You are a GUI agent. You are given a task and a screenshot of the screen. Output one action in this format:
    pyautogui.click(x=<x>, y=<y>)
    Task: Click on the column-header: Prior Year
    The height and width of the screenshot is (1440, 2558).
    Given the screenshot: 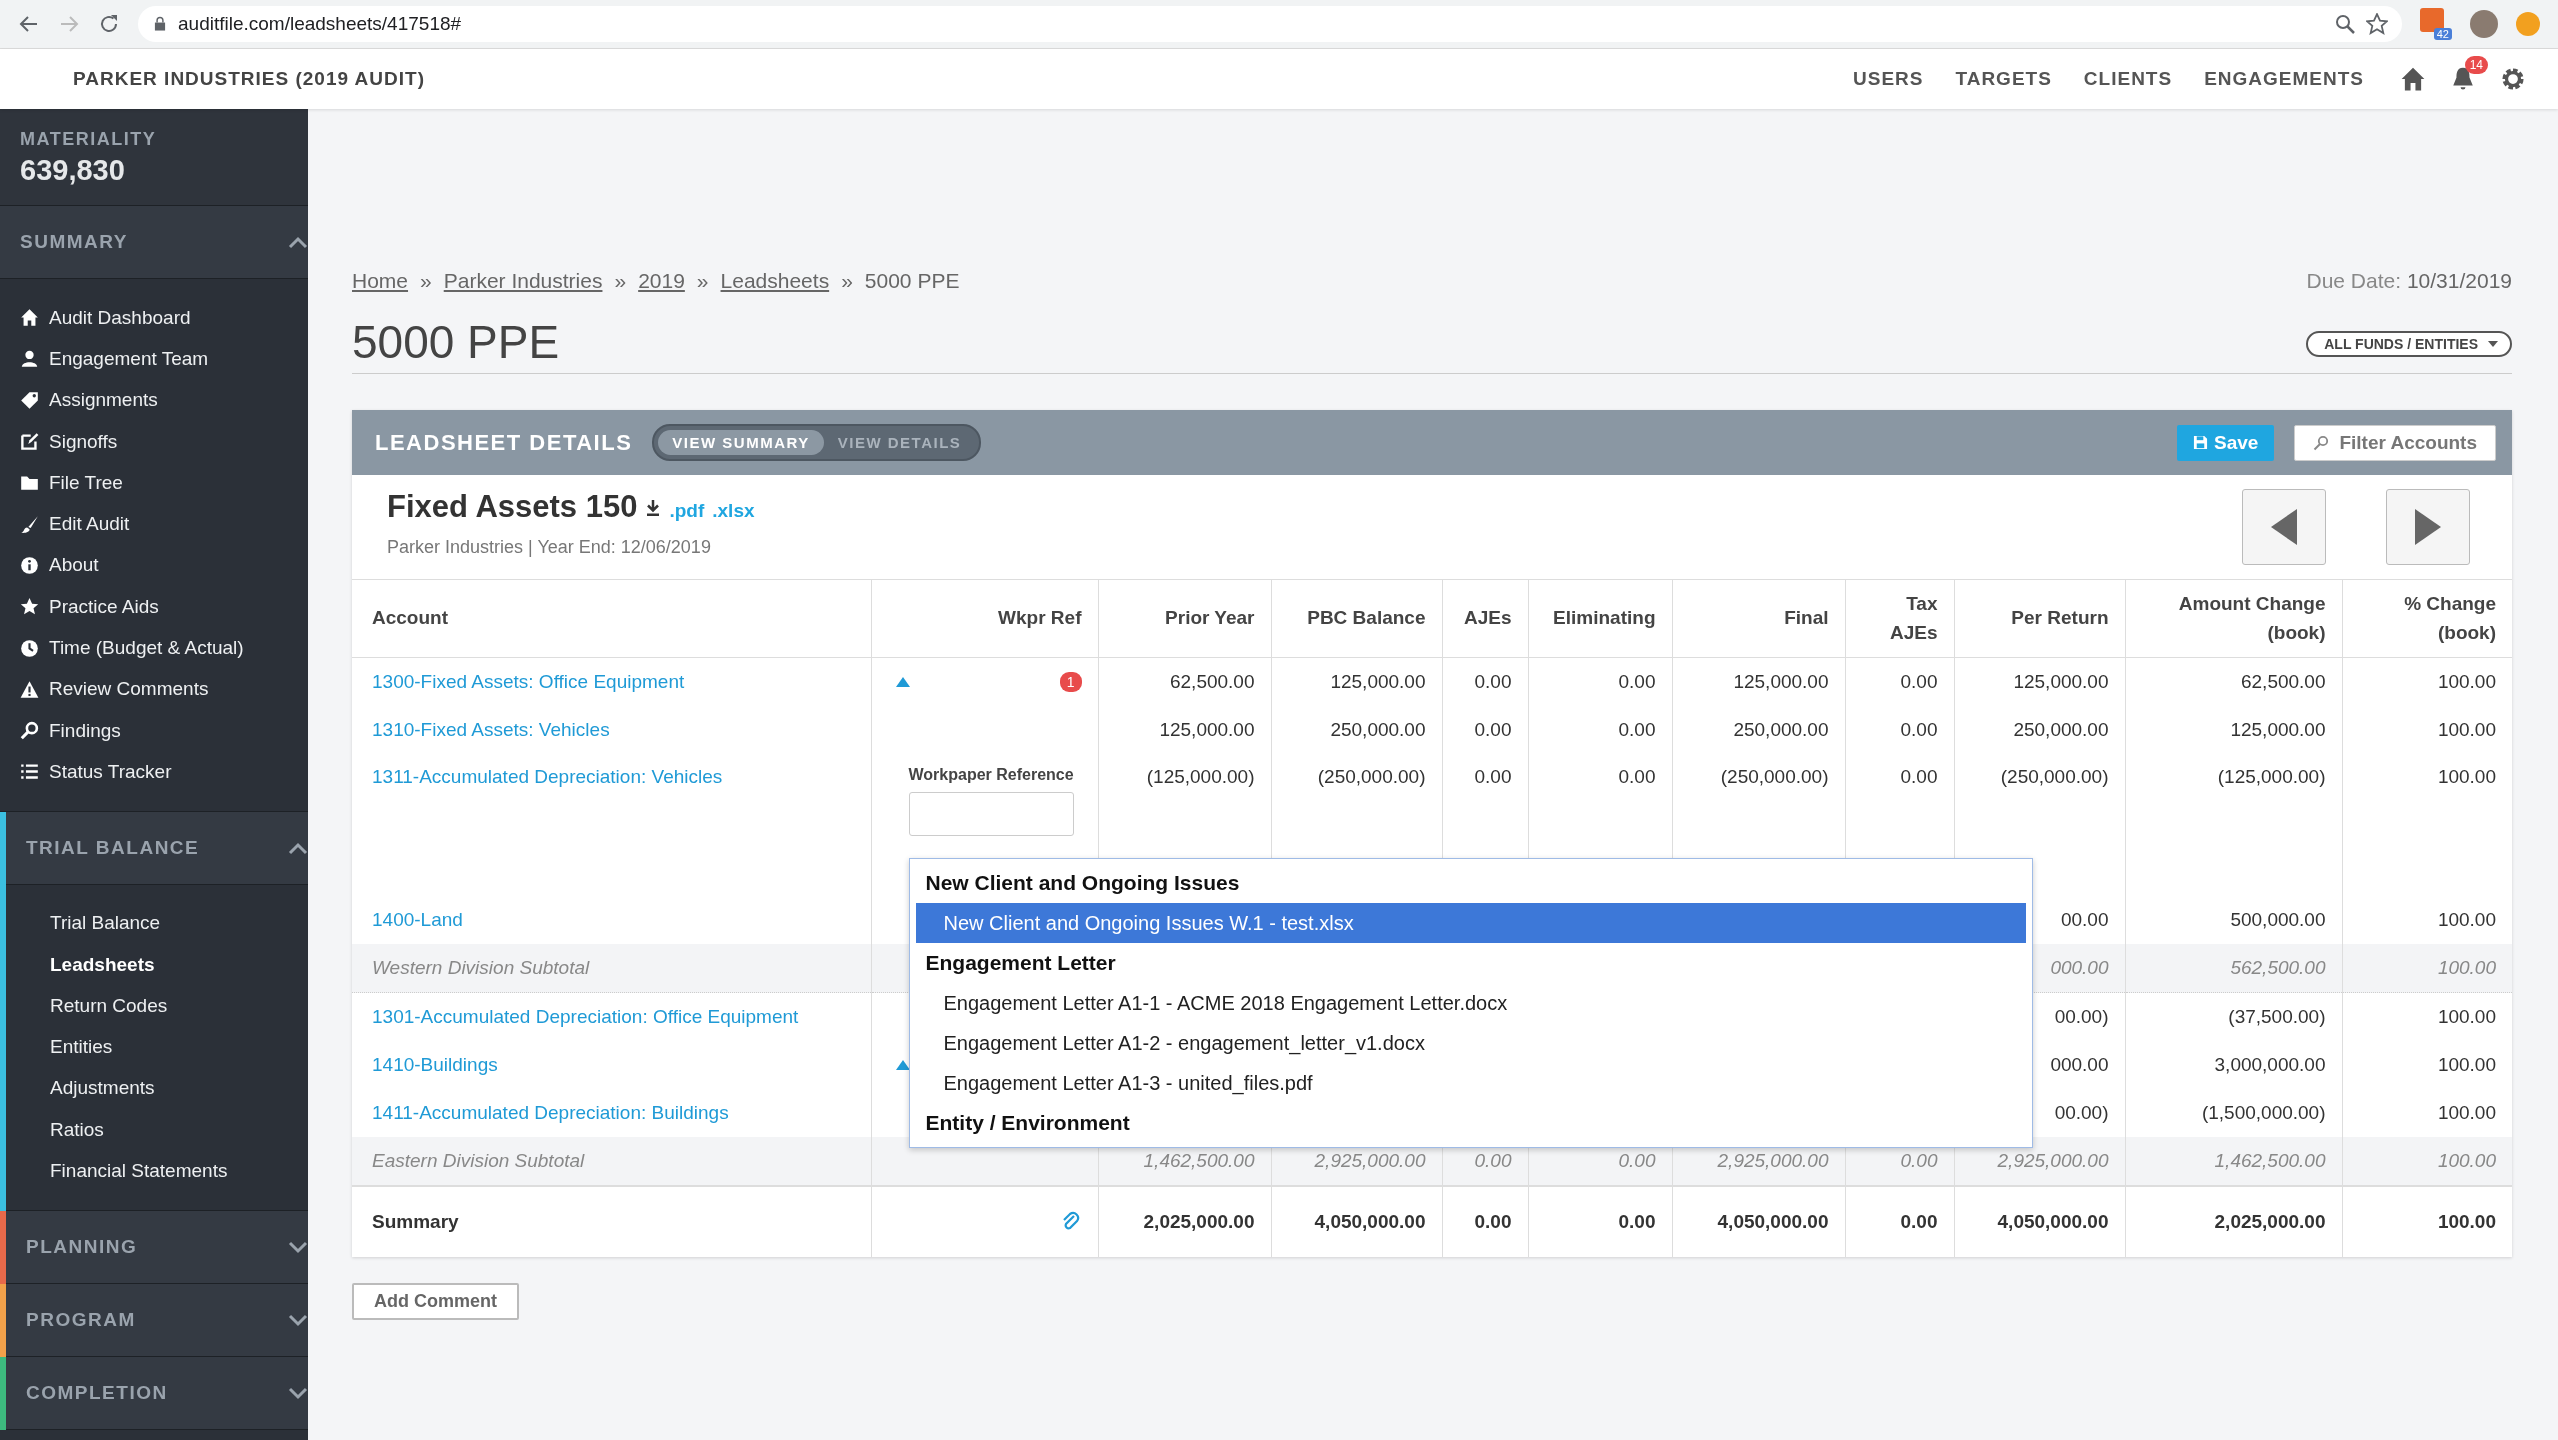 What is the action you would take?
    pyautogui.click(x=1184, y=619)
    